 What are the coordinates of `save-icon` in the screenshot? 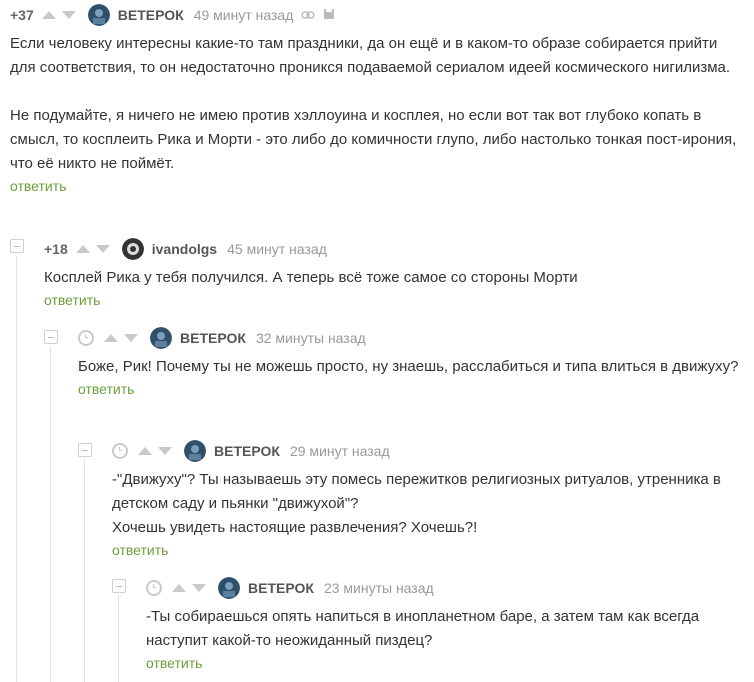 It's located at (329, 15).